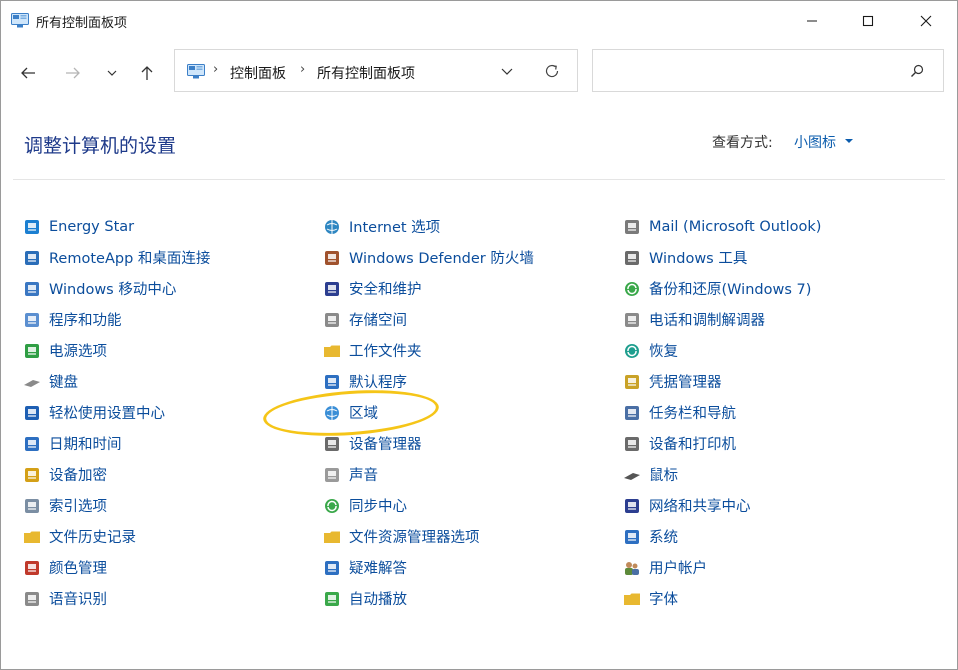 The height and width of the screenshot is (670, 958). I want to click on control-panel-item: 默认程序, so click(473, 381).